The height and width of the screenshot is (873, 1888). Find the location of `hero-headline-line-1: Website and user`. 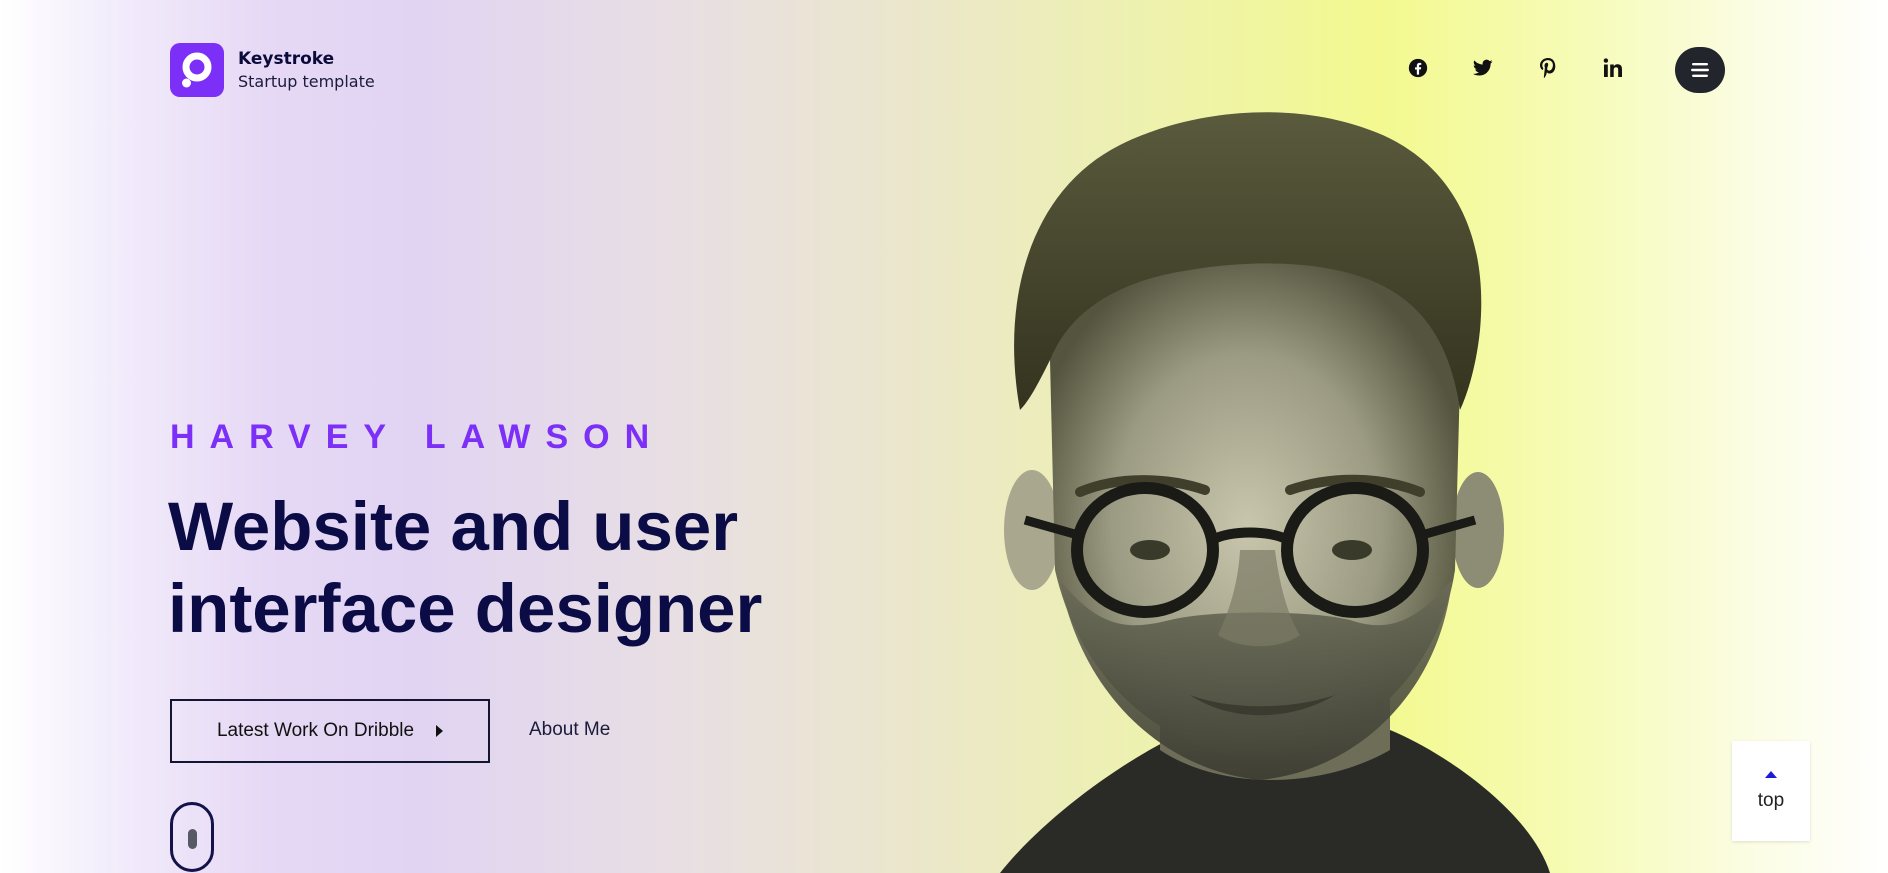

hero-headline-line-1: Website and user is located at coordinates (453, 526).